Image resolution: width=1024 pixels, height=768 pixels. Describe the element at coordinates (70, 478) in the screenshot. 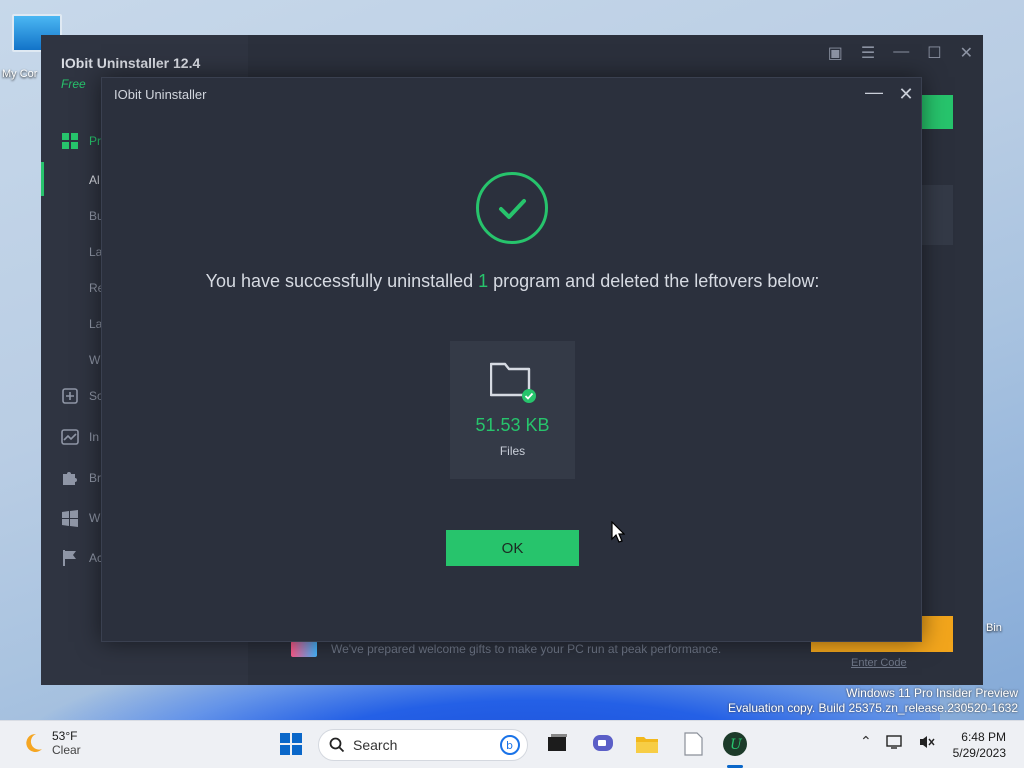

I see `puzzle-icon` at that location.